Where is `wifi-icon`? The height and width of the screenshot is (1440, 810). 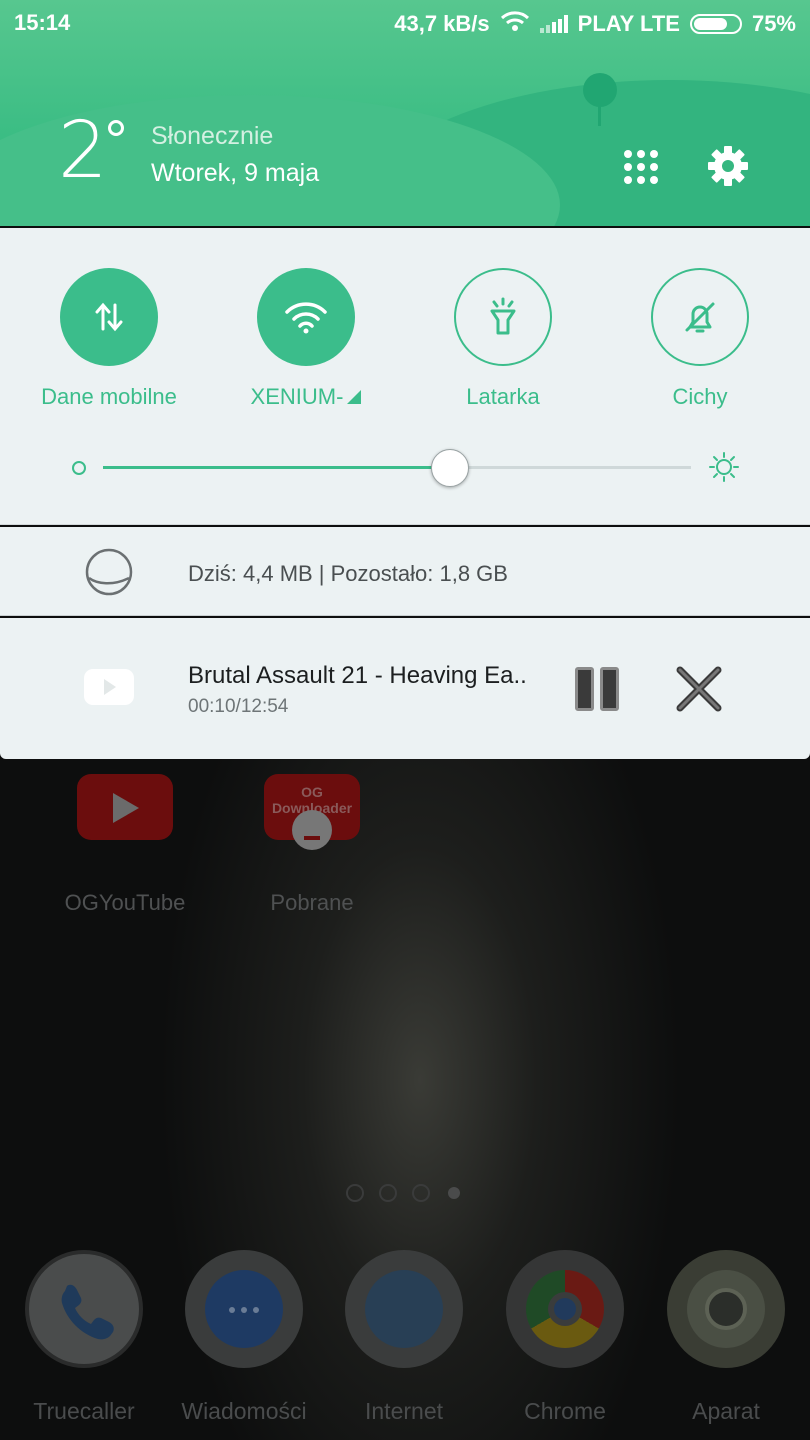
wifi-icon is located at coordinates (306, 317).